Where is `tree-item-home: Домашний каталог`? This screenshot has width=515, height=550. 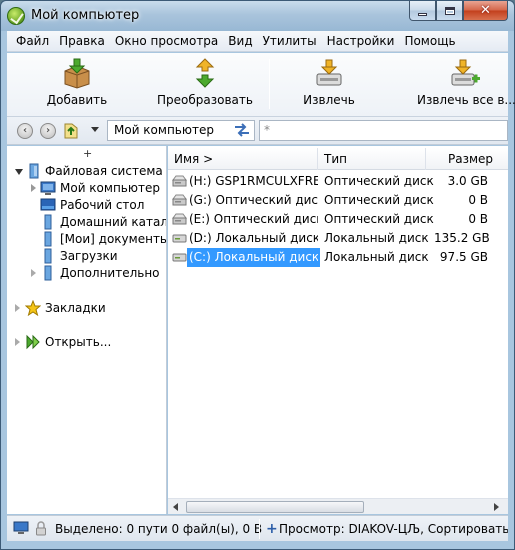
tree-item-home: Домашний каталог is located at coordinates (87, 222).